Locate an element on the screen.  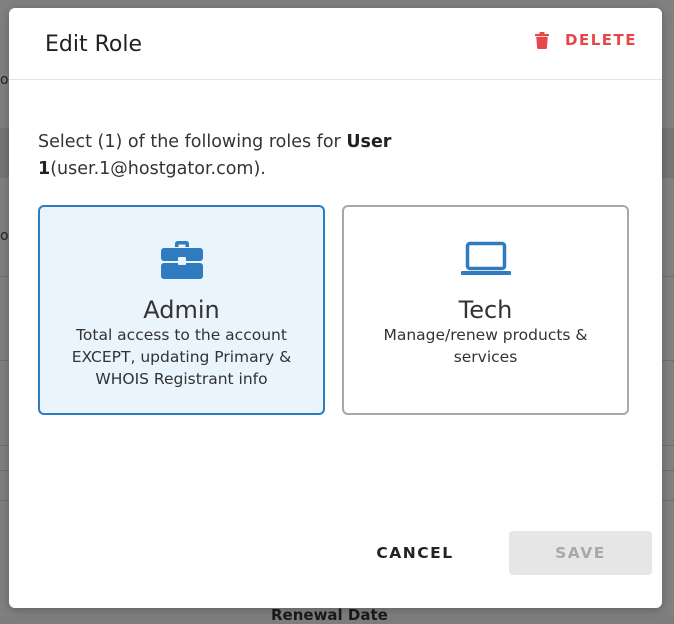
briefcase-icon is located at coordinates (181, 260).